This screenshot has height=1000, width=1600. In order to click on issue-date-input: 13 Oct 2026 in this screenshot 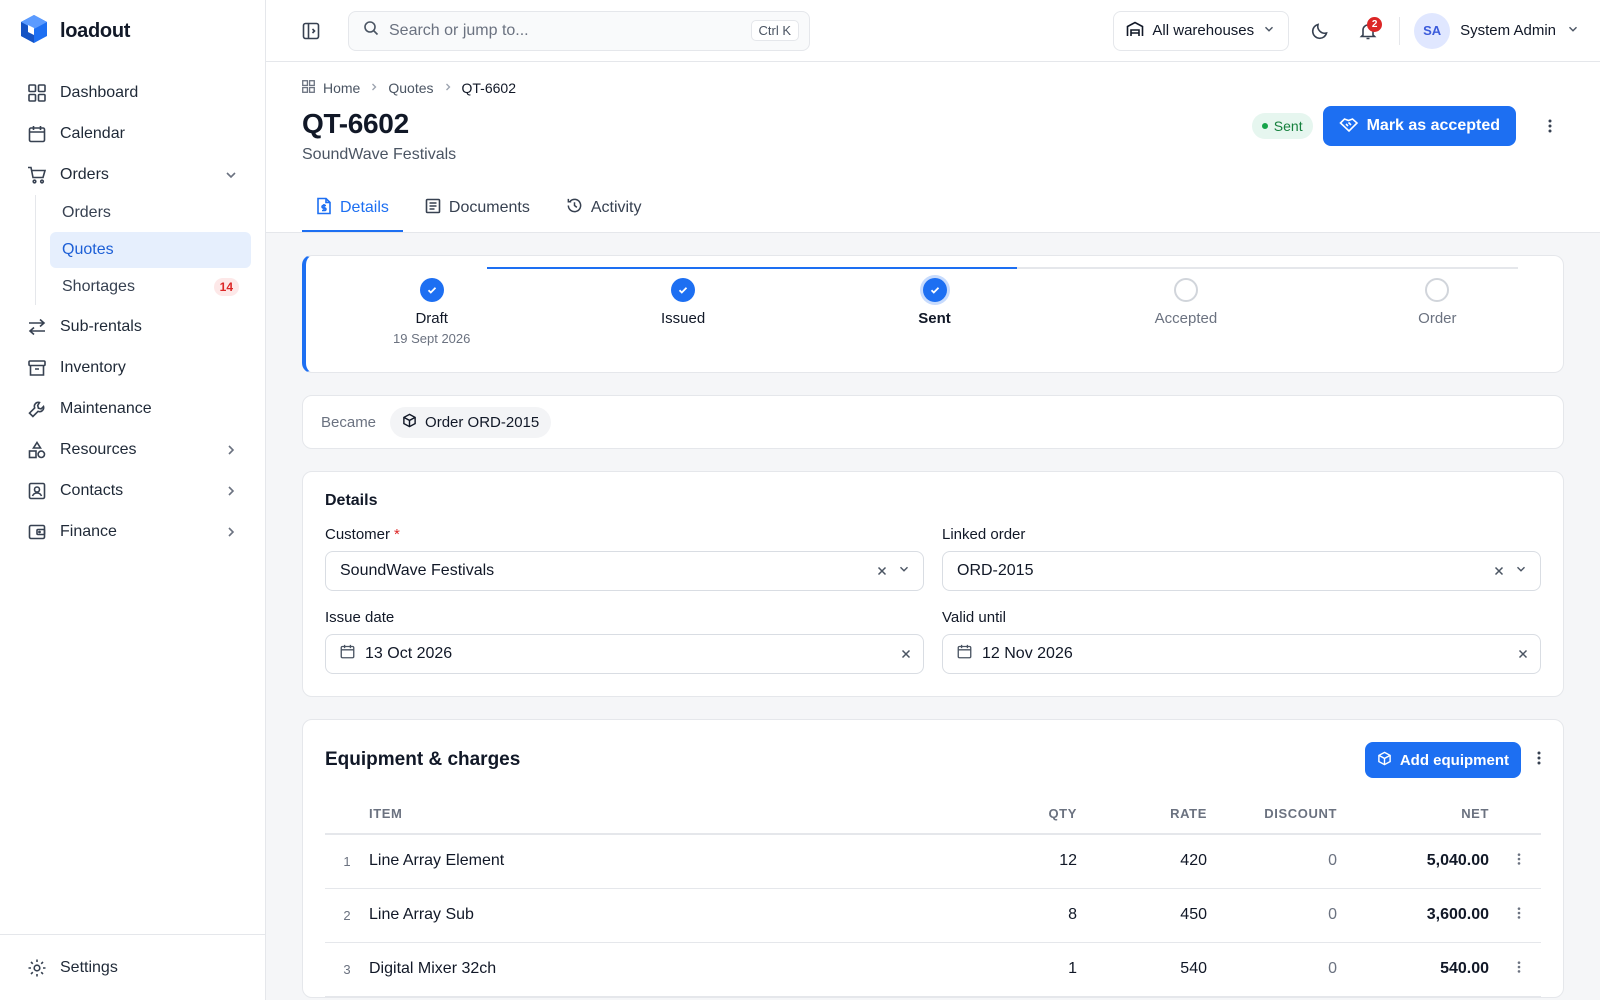, I will do `click(624, 654)`.